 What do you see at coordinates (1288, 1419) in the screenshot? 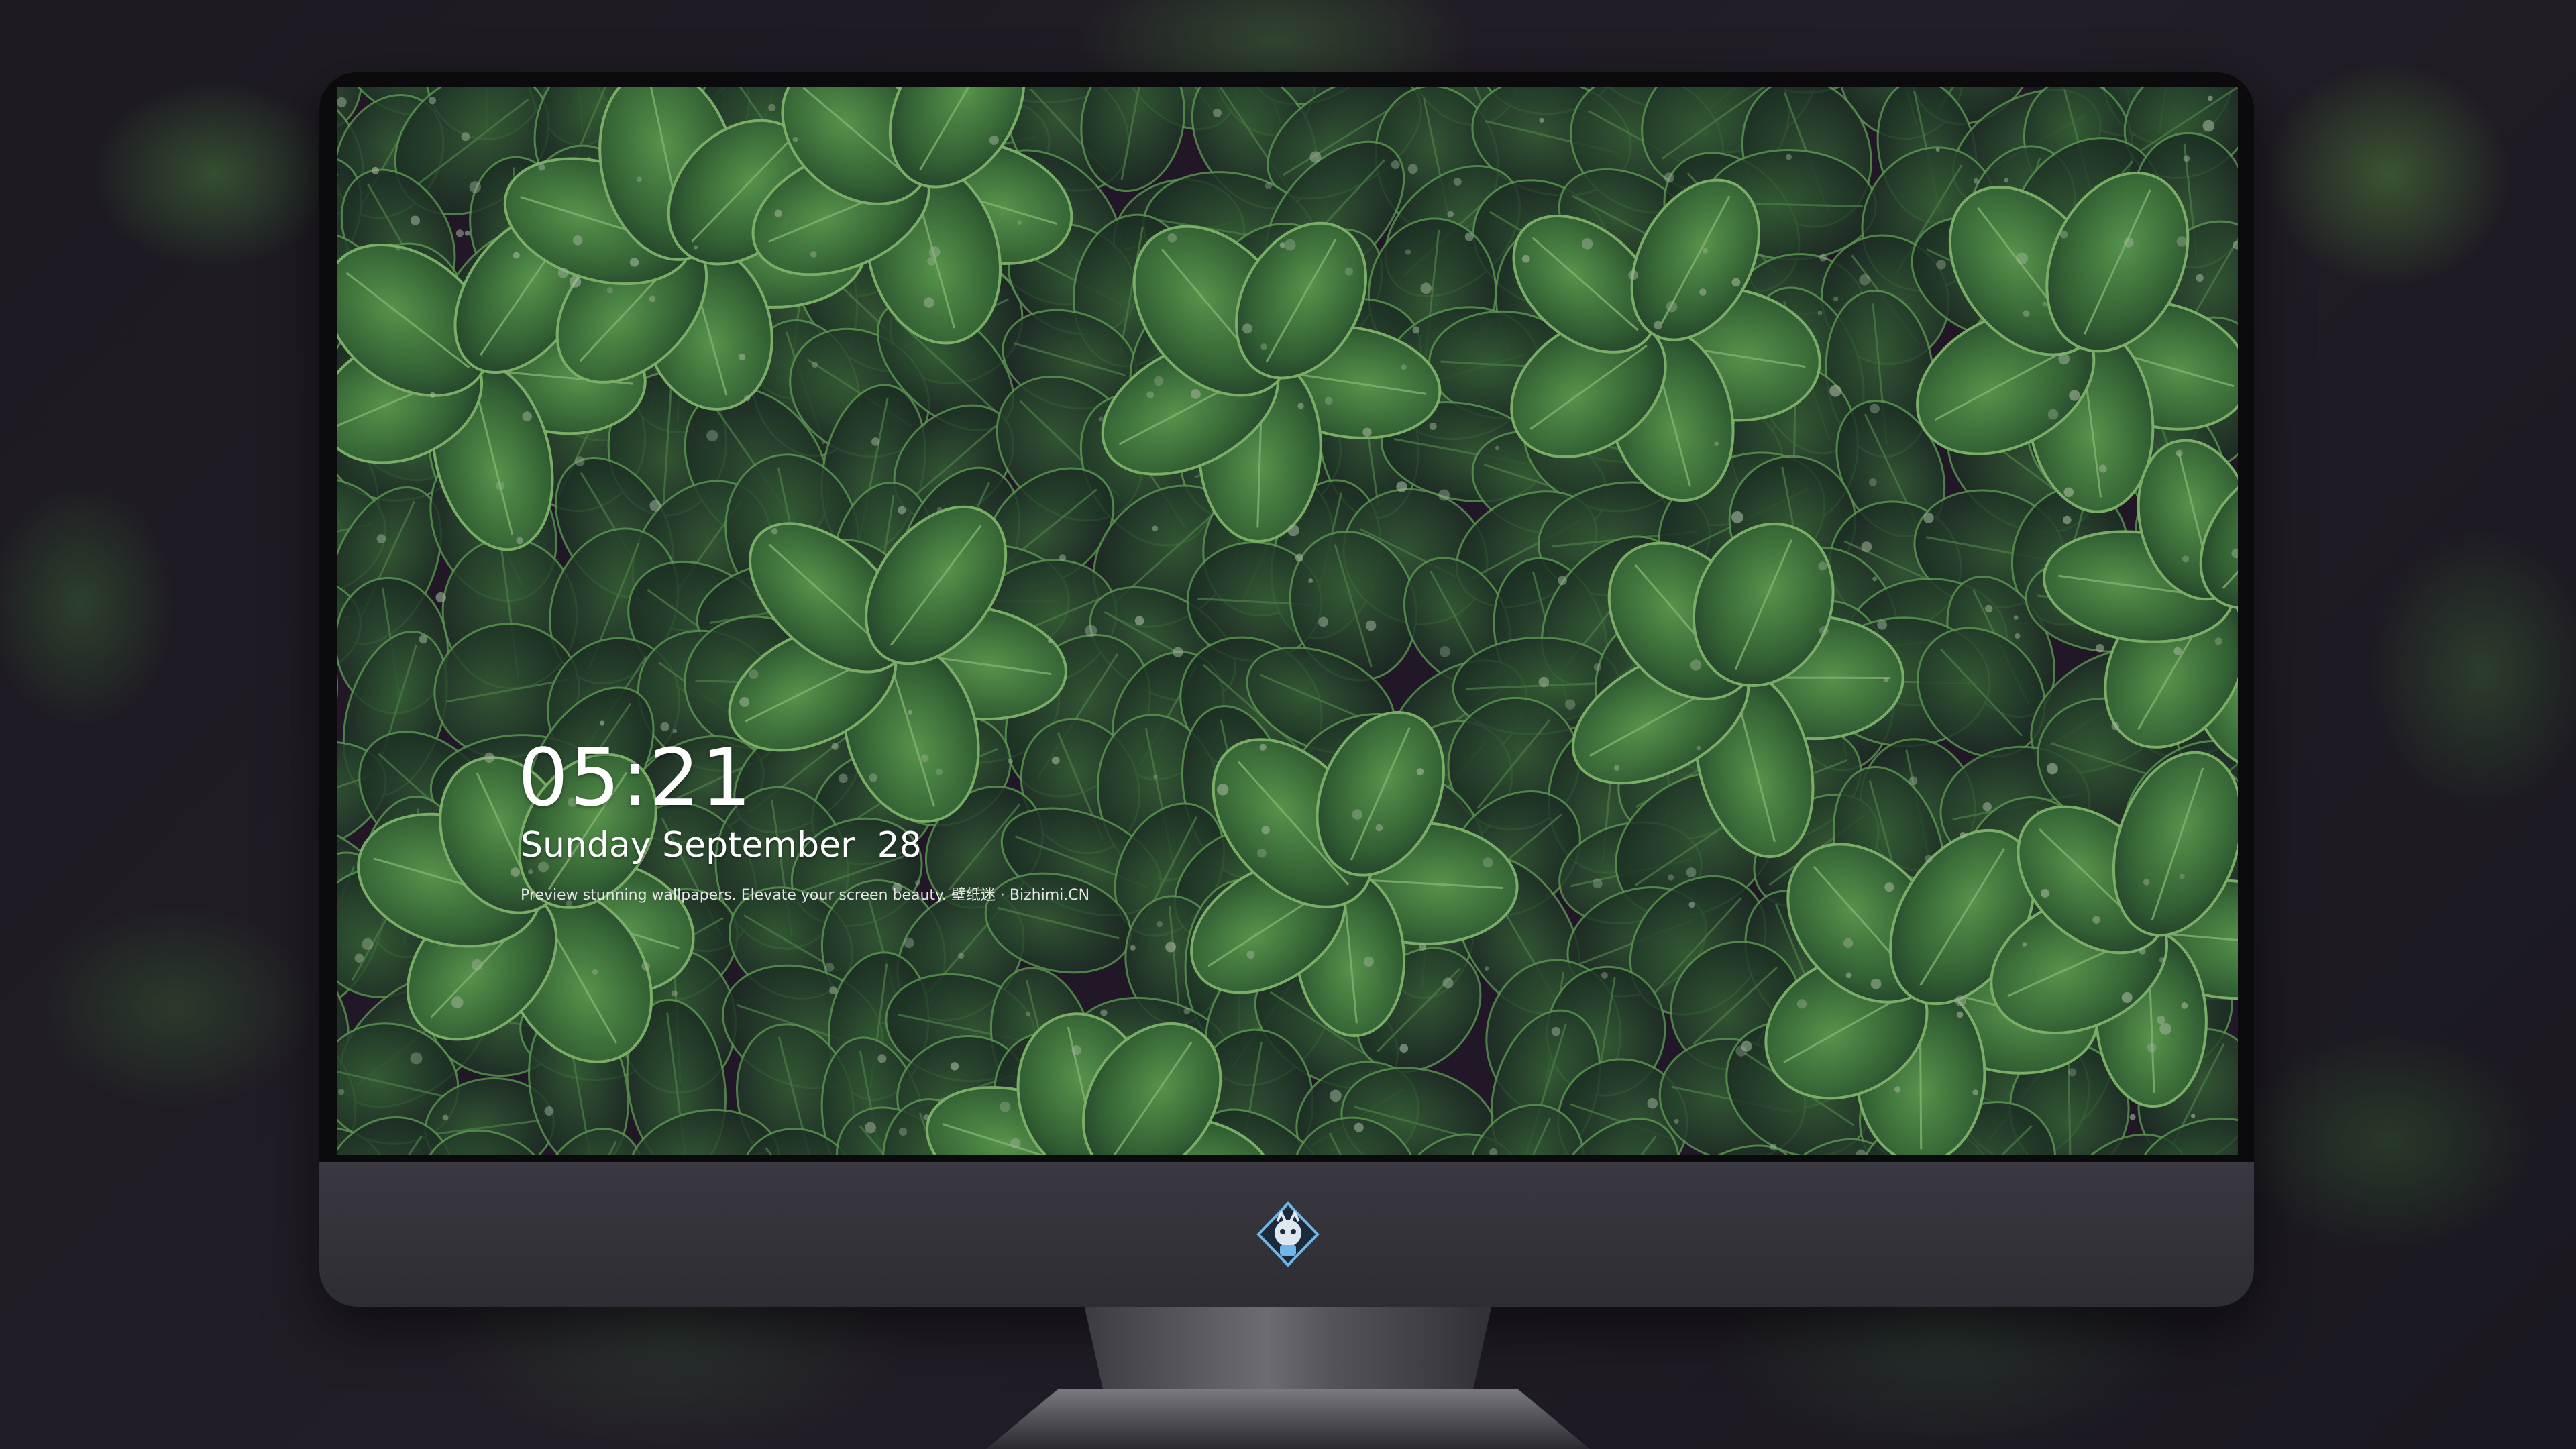
I see `monitor-stand-base` at bounding box center [1288, 1419].